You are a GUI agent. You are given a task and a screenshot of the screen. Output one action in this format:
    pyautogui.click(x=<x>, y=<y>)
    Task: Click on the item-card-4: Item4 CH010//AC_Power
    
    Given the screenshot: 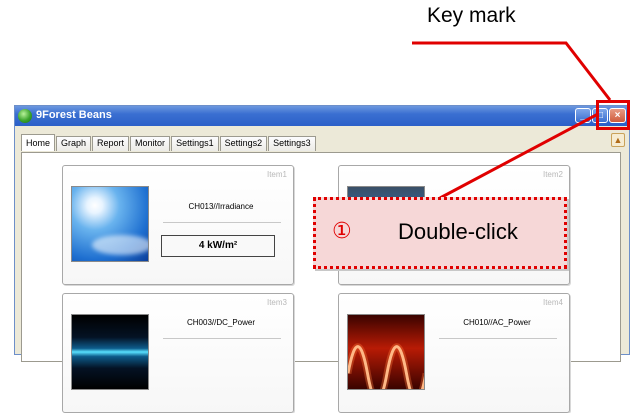 What is the action you would take?
    pyautogui.click(x=454, y=353)
    